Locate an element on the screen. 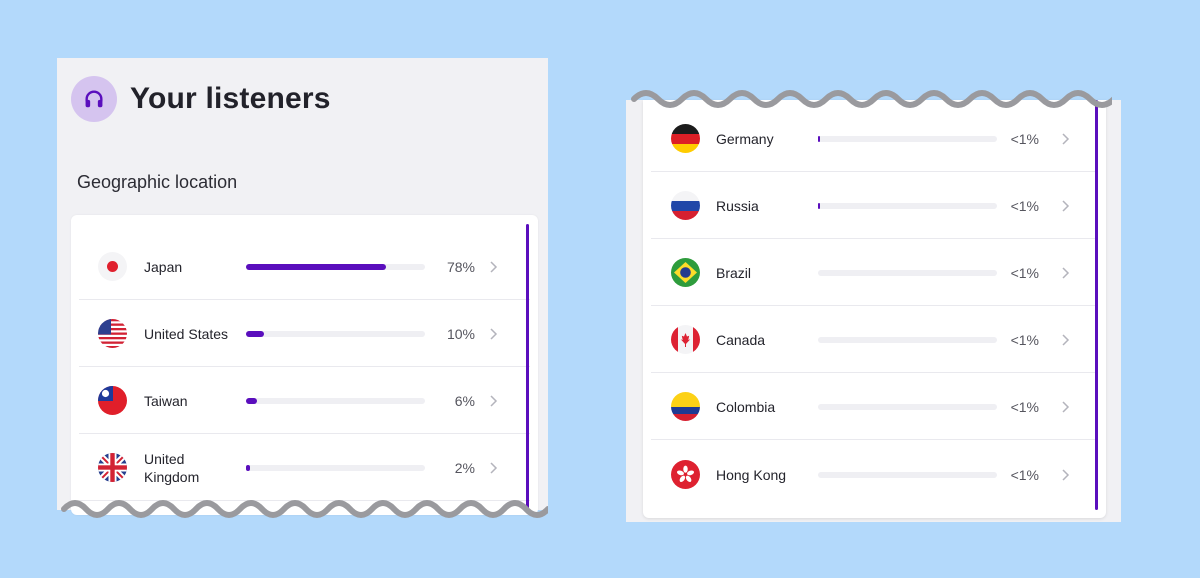 The image size is (1200, 578). list-item: Colombia <1% is located at coordinates (874, 407).